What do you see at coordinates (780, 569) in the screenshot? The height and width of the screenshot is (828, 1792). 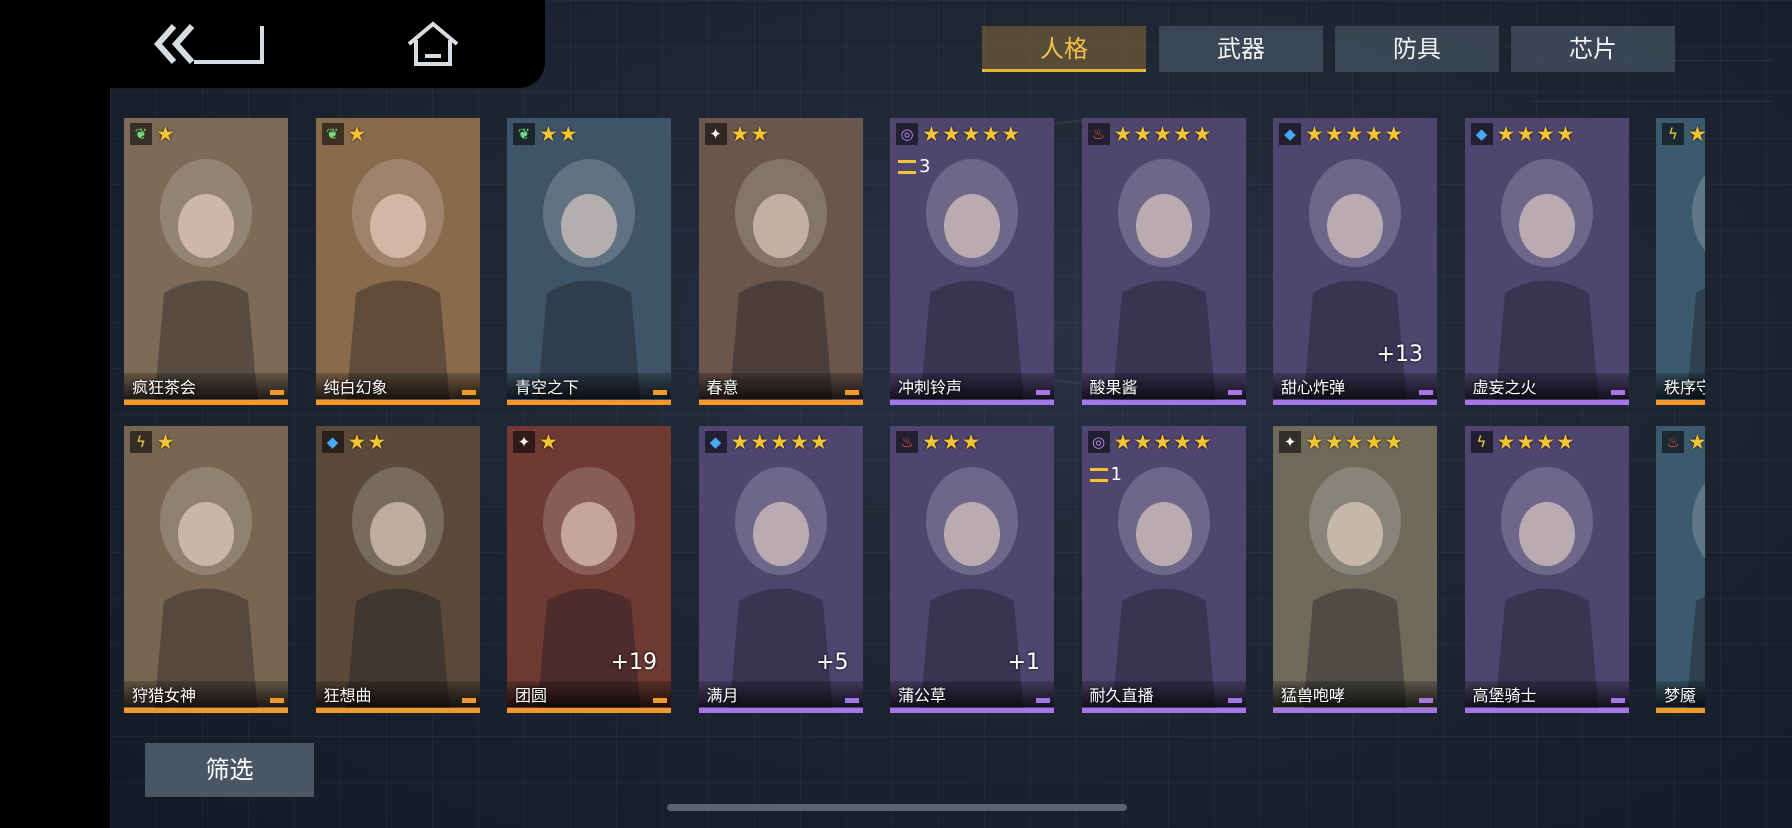 I see `persona-card: ◆ ★ ★ ★ ★ ★ +5 满月` at bounding box center [780, 569].